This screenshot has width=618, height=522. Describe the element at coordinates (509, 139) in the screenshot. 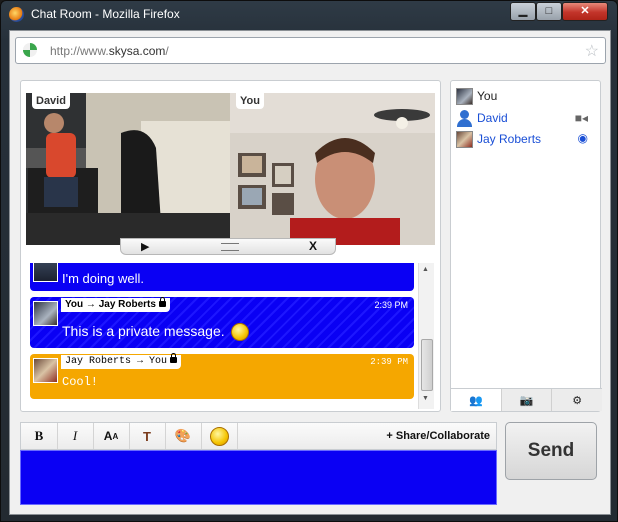

I see `user-name: Jay Roberts` at that location.